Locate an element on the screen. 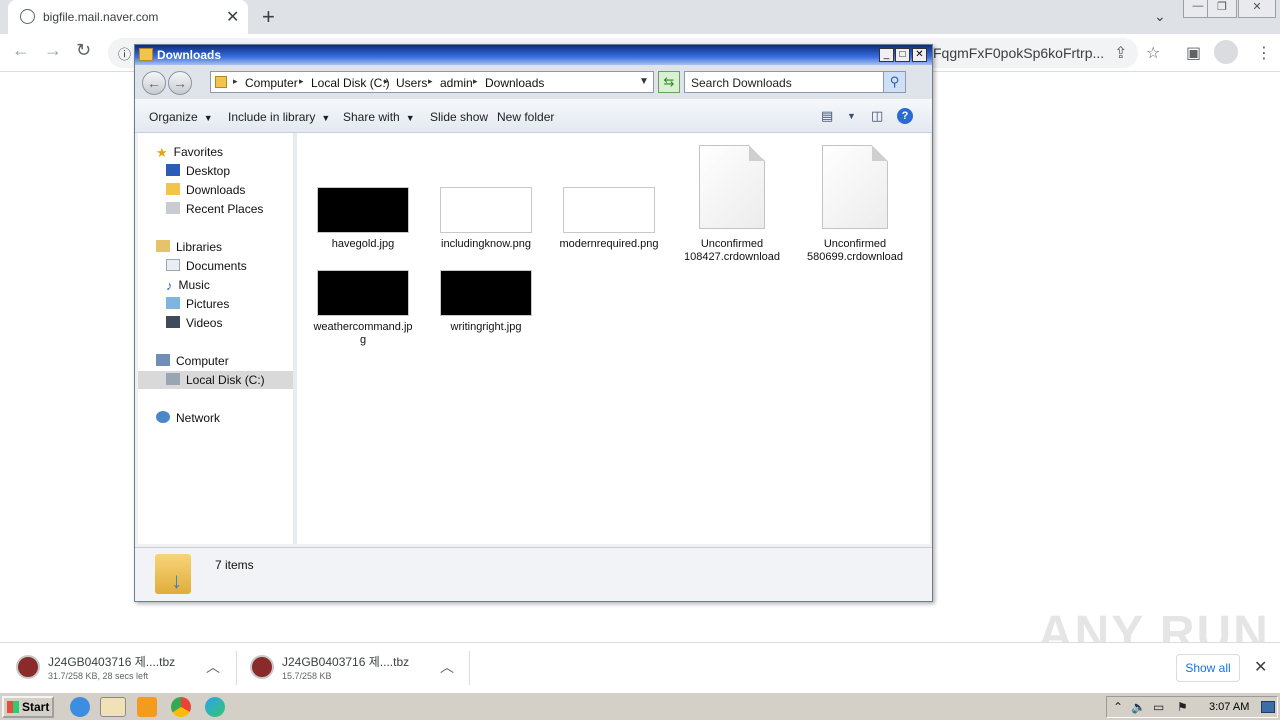  help-icon: ? is located at coordinates (905, 116).